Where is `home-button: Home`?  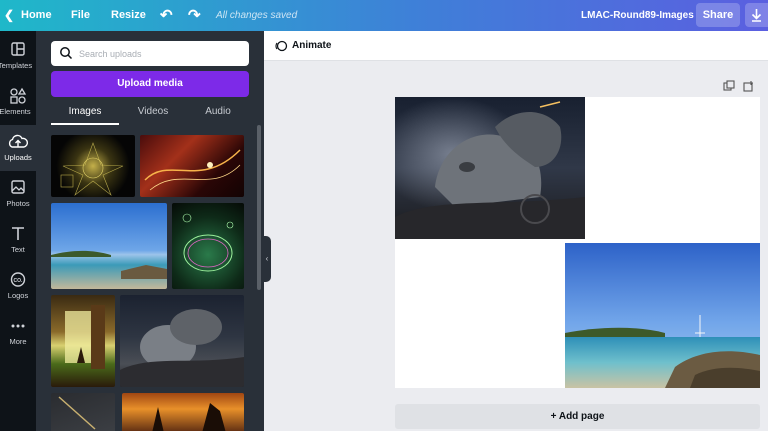 home-button: Home is located at coordinates (36, 15).